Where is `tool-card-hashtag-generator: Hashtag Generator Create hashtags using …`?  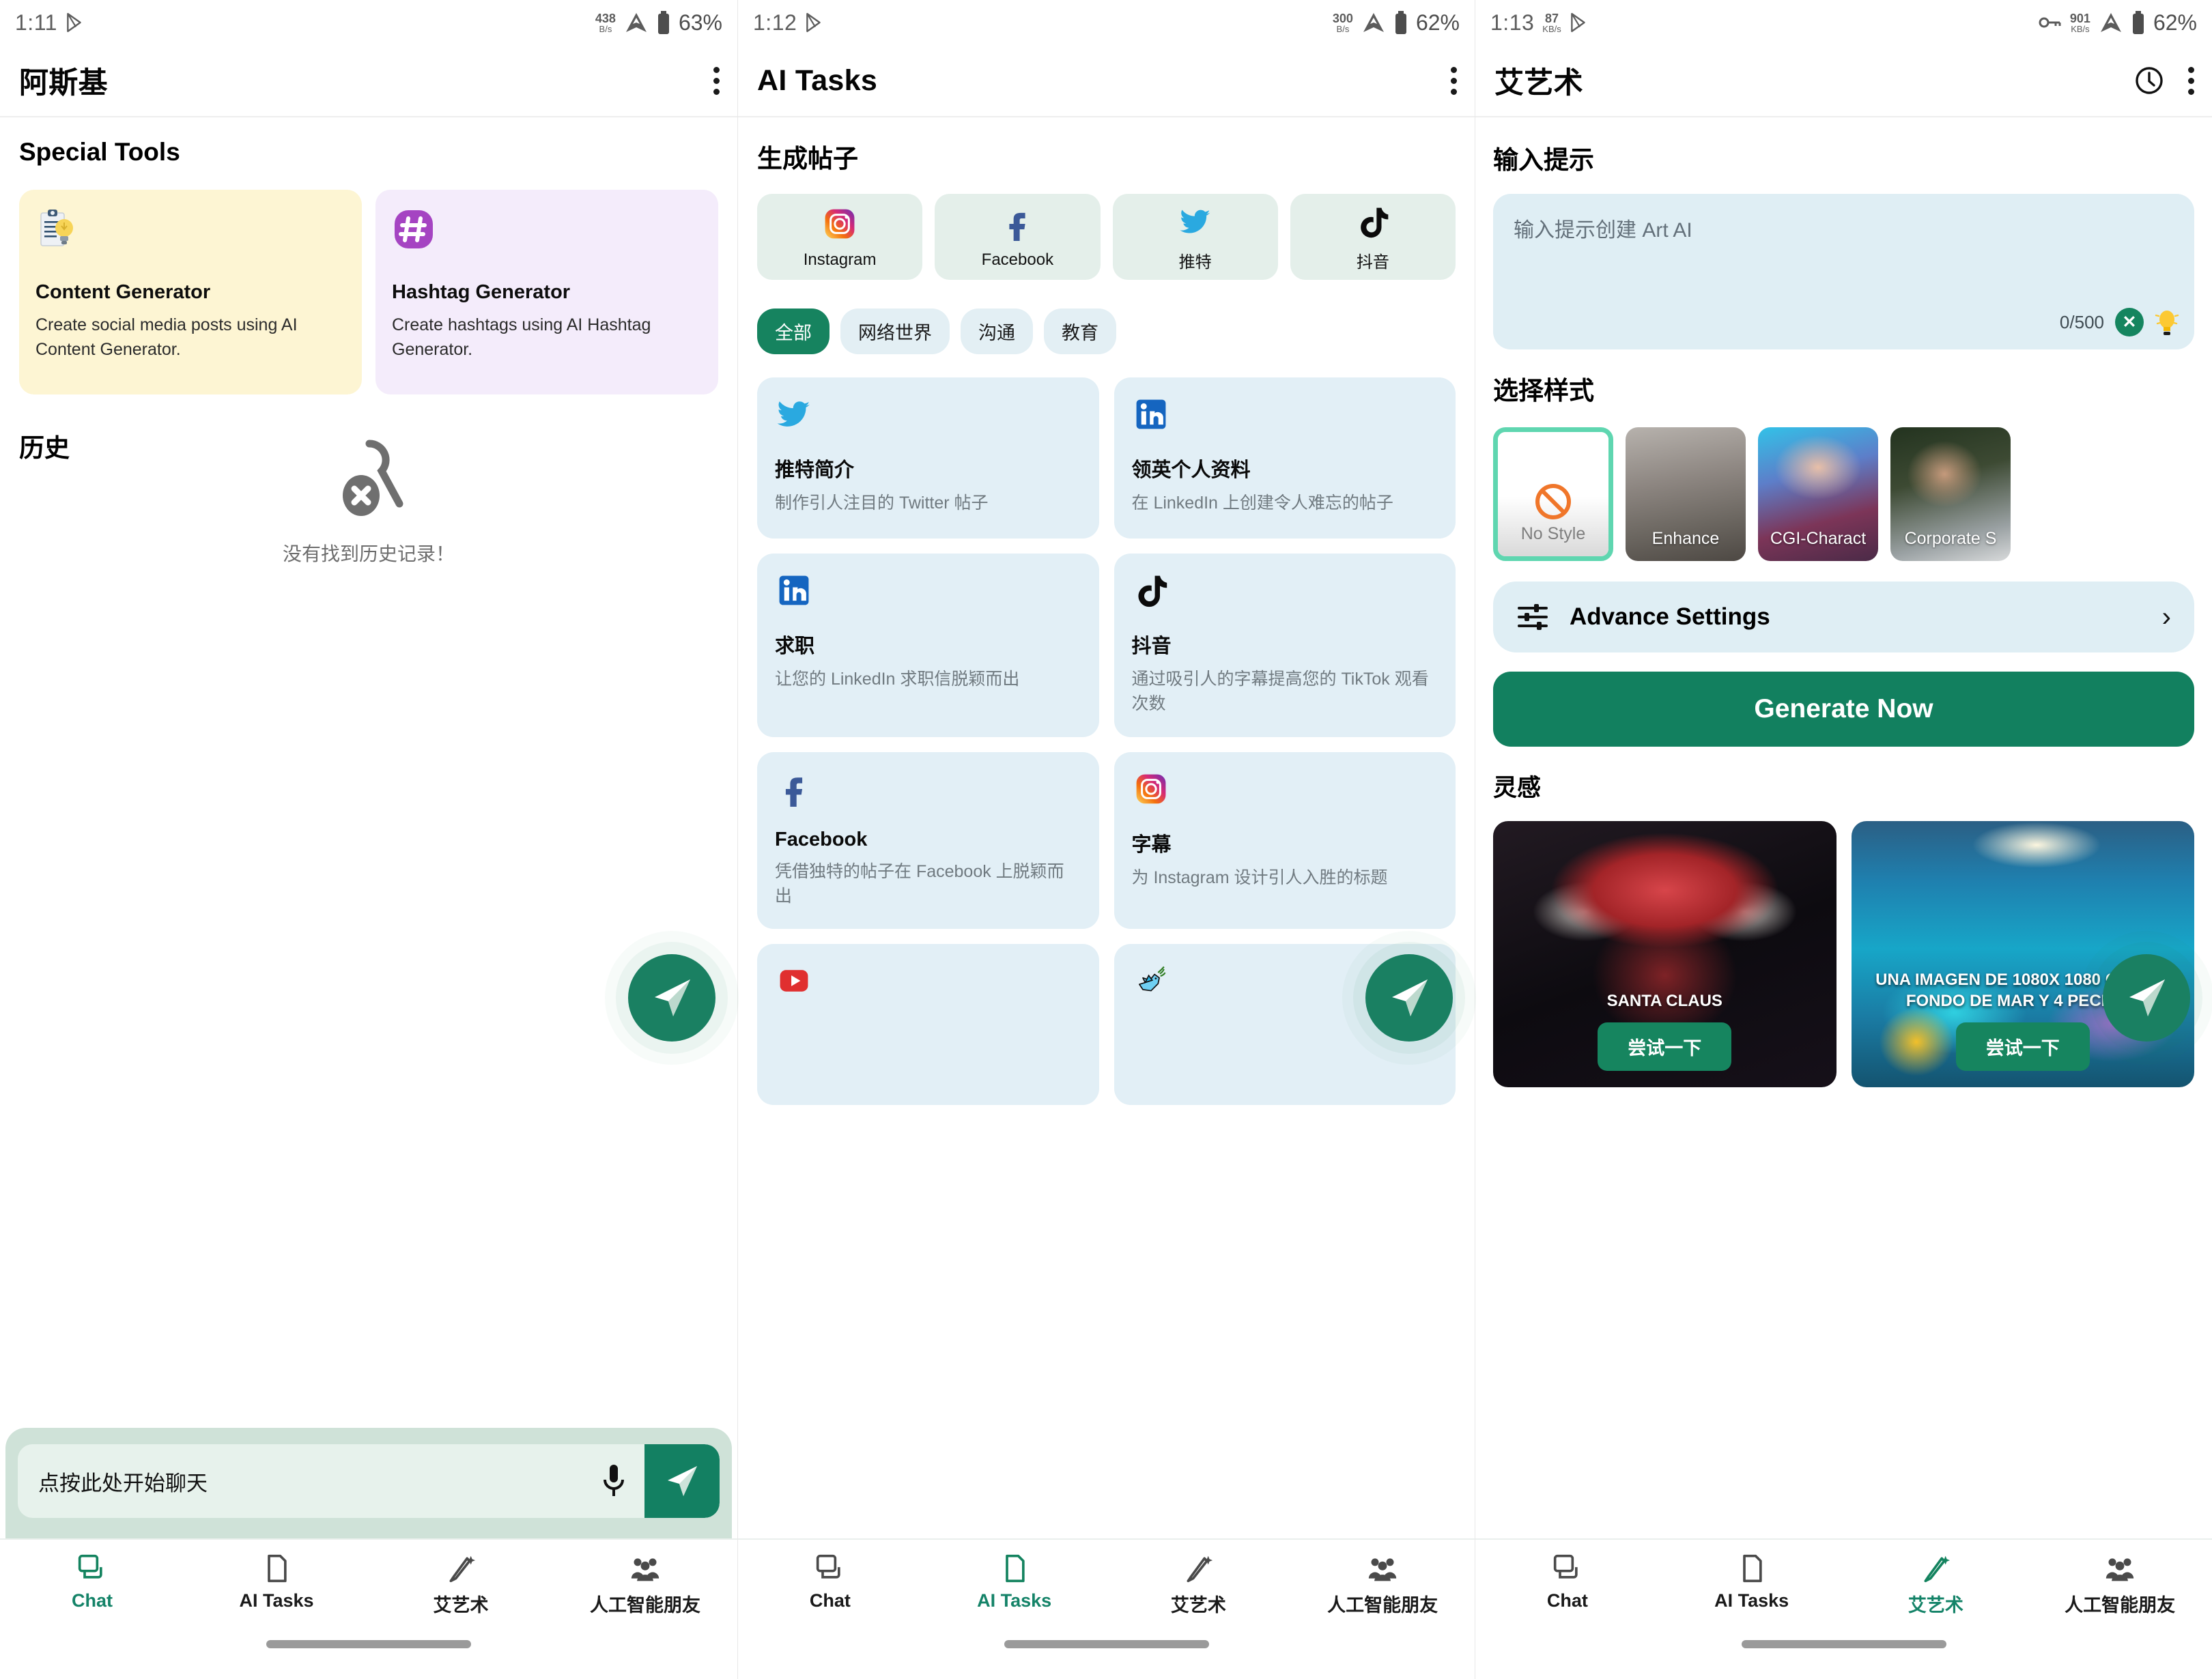
tool-card-hashtag-generator: Hashtag Generator Create hashtags using … is located at coordinates (546, 292).